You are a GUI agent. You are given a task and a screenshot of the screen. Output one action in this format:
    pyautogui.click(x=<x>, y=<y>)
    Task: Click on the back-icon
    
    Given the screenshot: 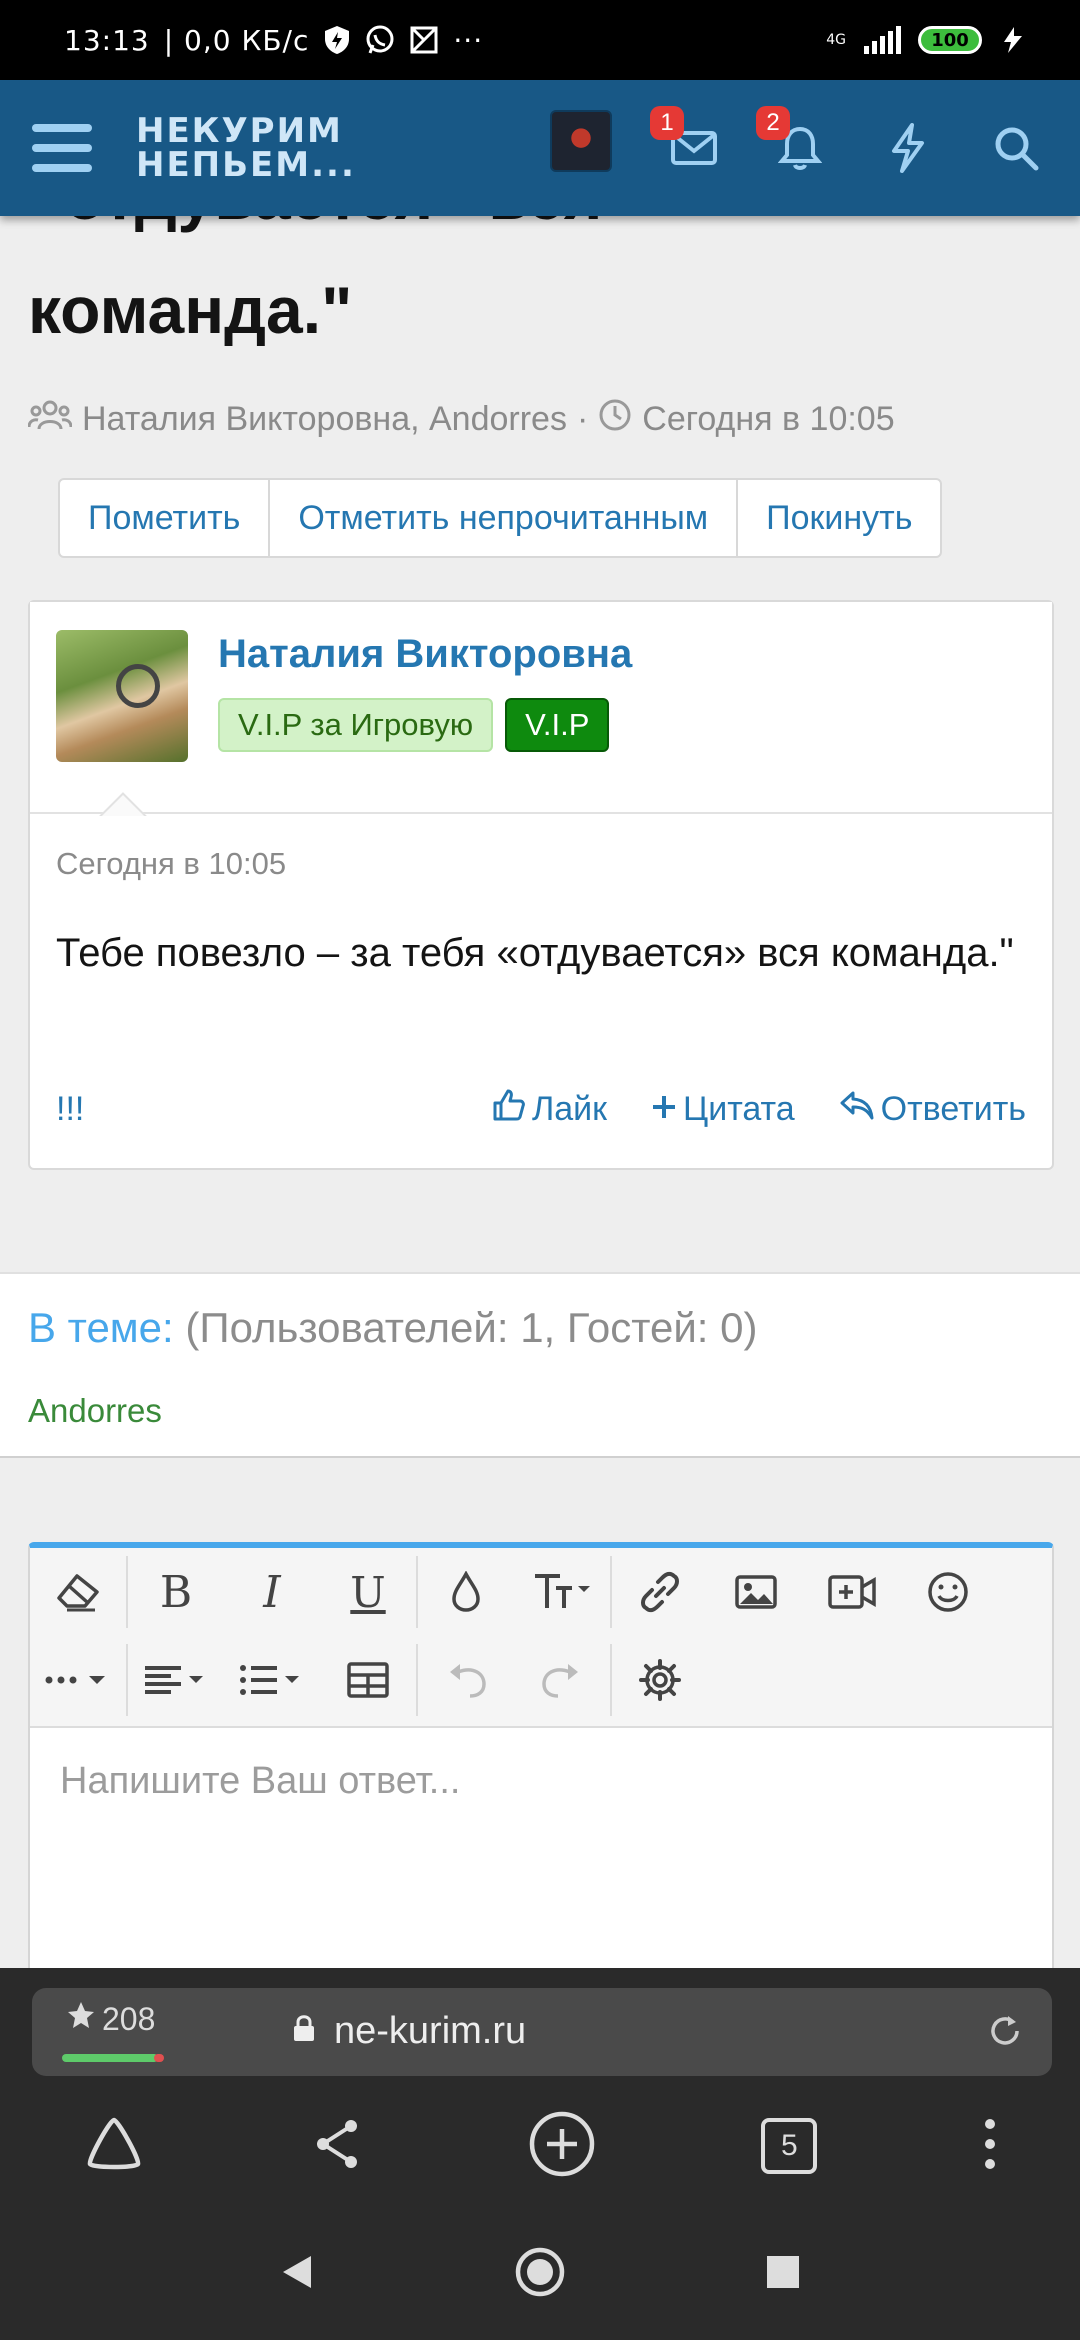 What is the action you would take?
    pyautogui.click(x=297, y=2274)
    